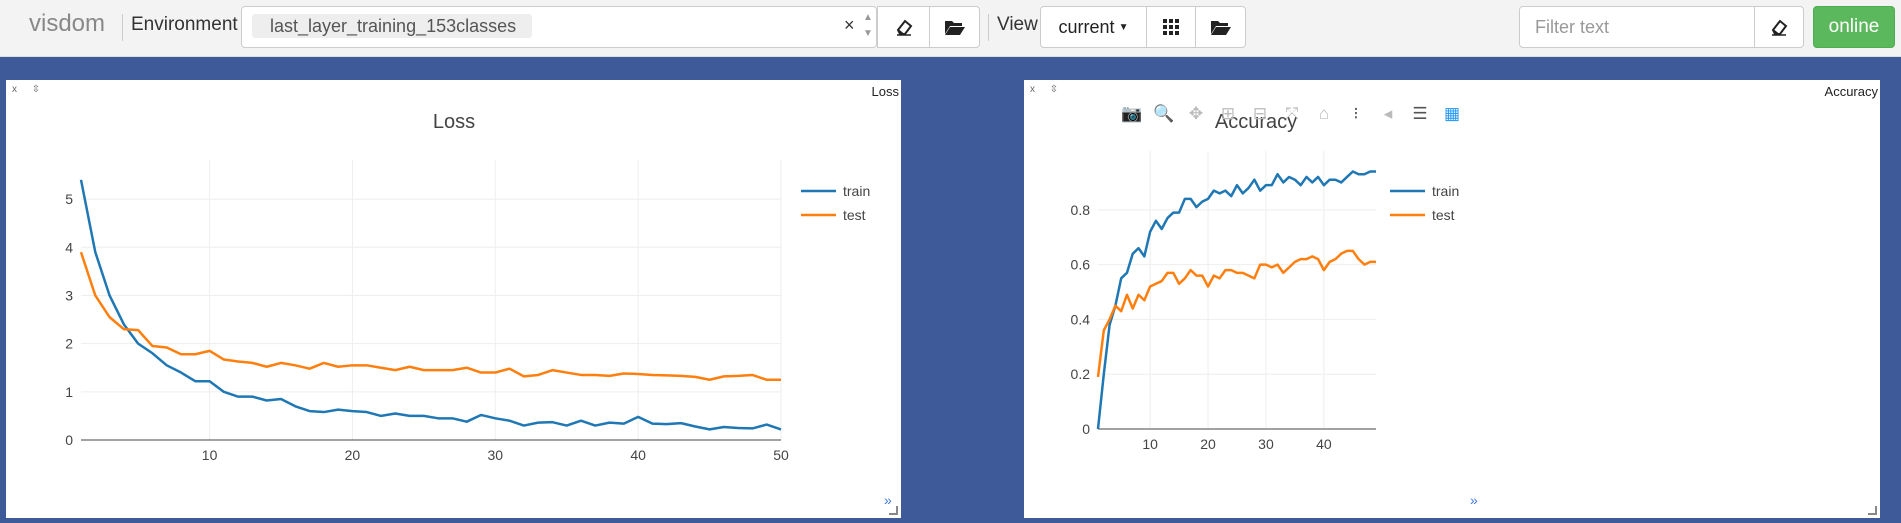  What do you see at coordinates (1324, 114) in the screenshot?
I see `reset-axes-icon: ⌂` at bounding box center [1324, 114].